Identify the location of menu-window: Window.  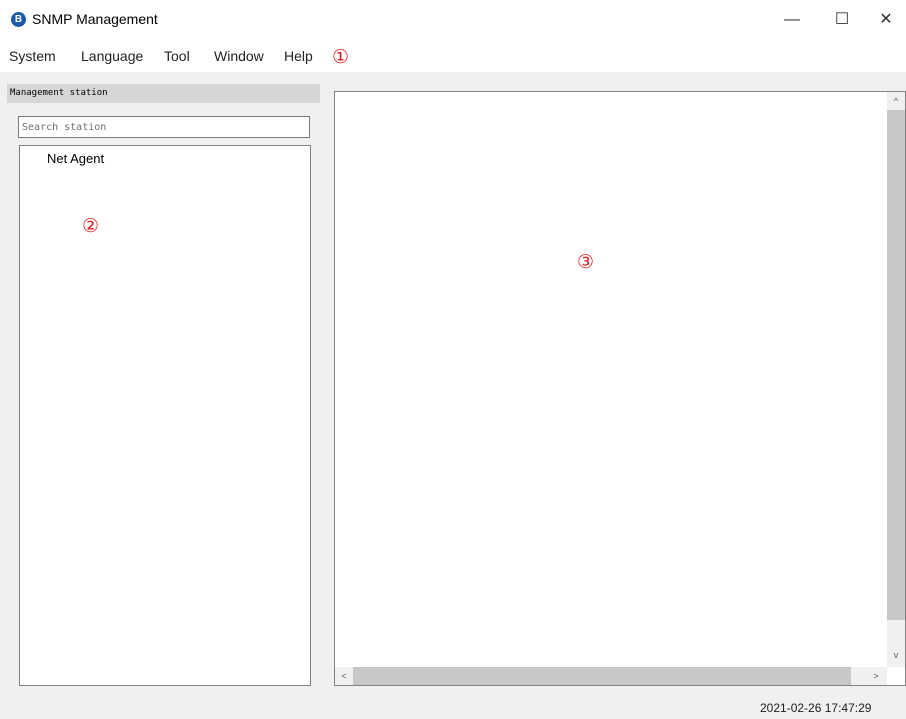
(239, 56).